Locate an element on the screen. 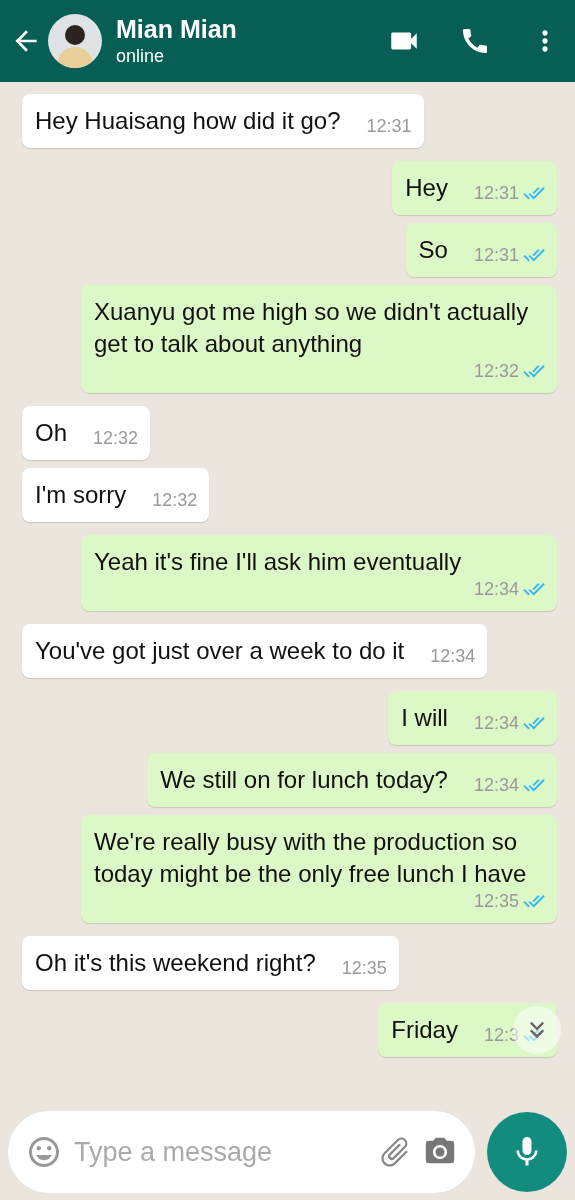 The image size is (575, 1200). message-text: I will is located at coordinates (424, 718).